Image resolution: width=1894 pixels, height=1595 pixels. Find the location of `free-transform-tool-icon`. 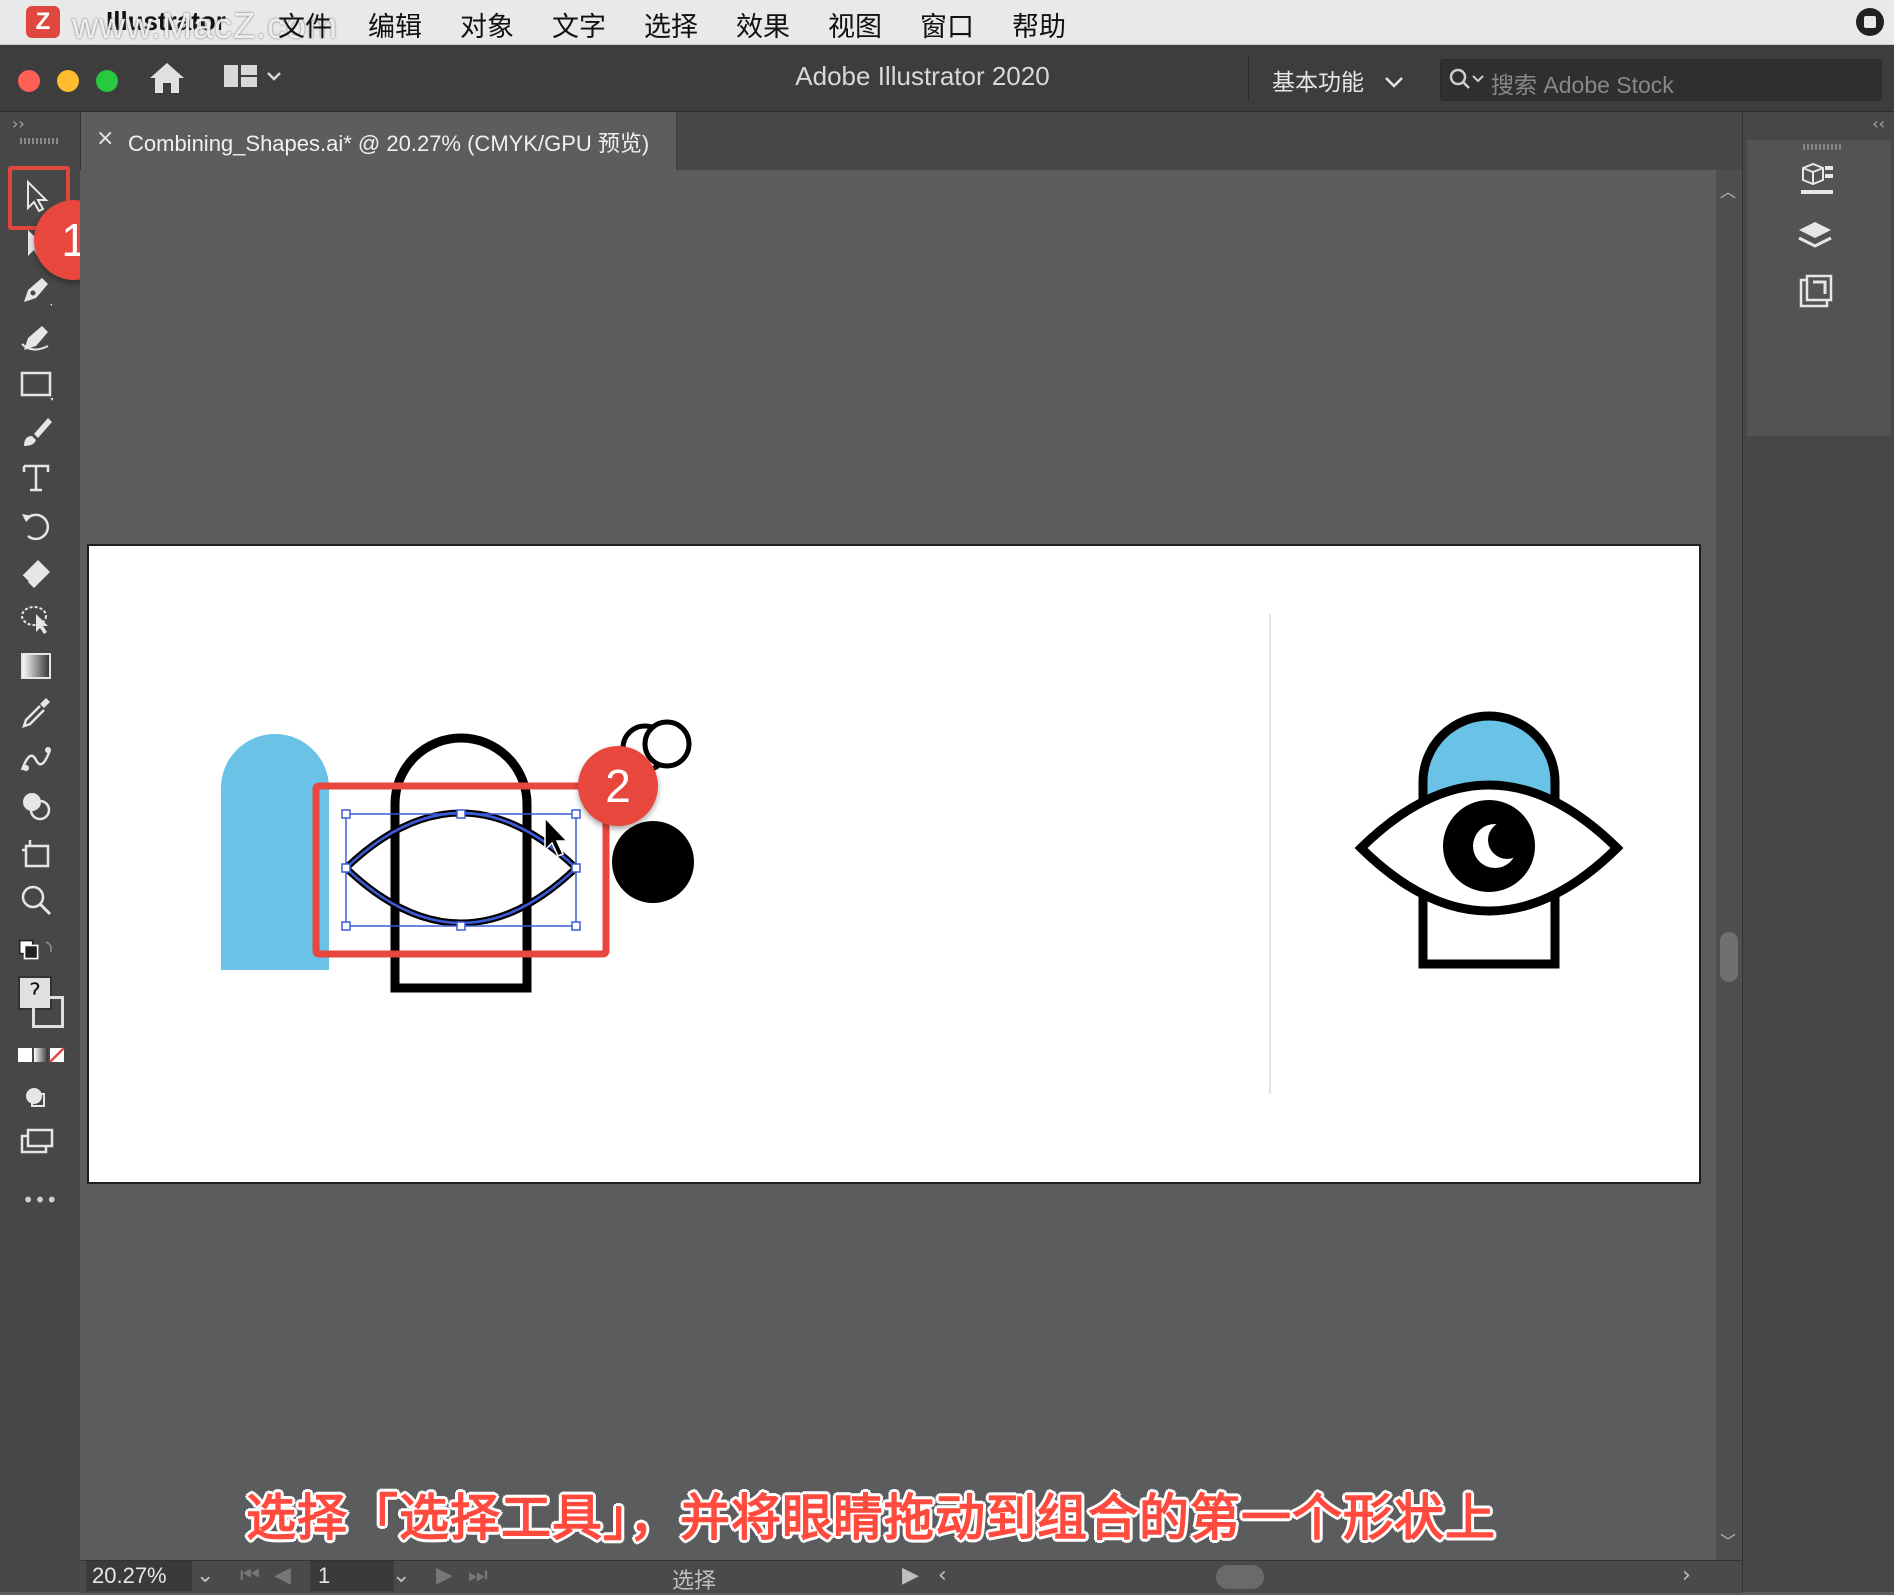

free-transform-tool-icon is located at coordinates (40, 618).